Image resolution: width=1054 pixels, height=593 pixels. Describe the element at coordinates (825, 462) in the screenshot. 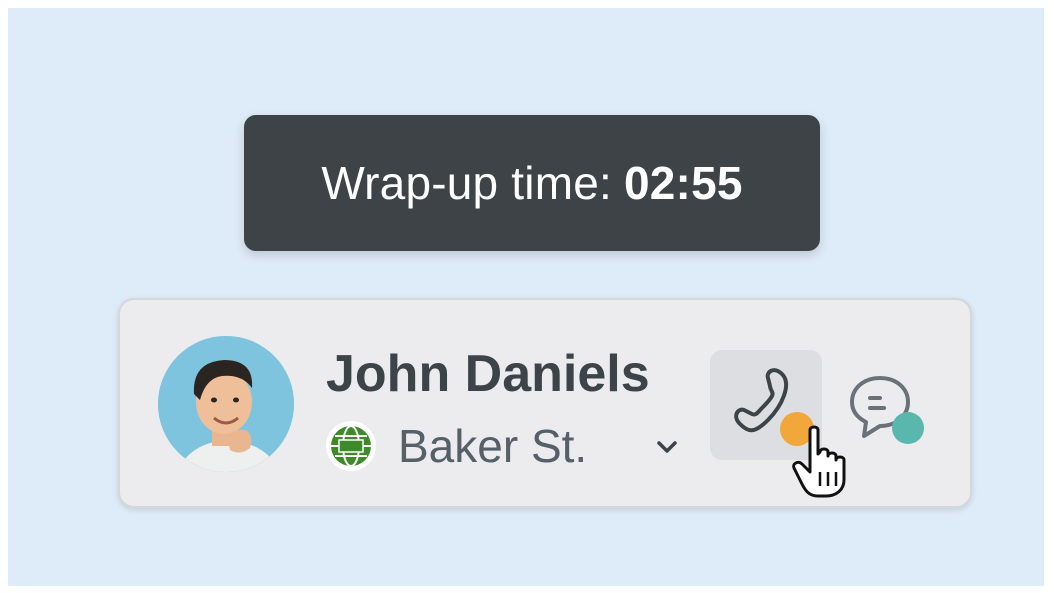

I see `hand-pointer-cursor-icon` at that location.